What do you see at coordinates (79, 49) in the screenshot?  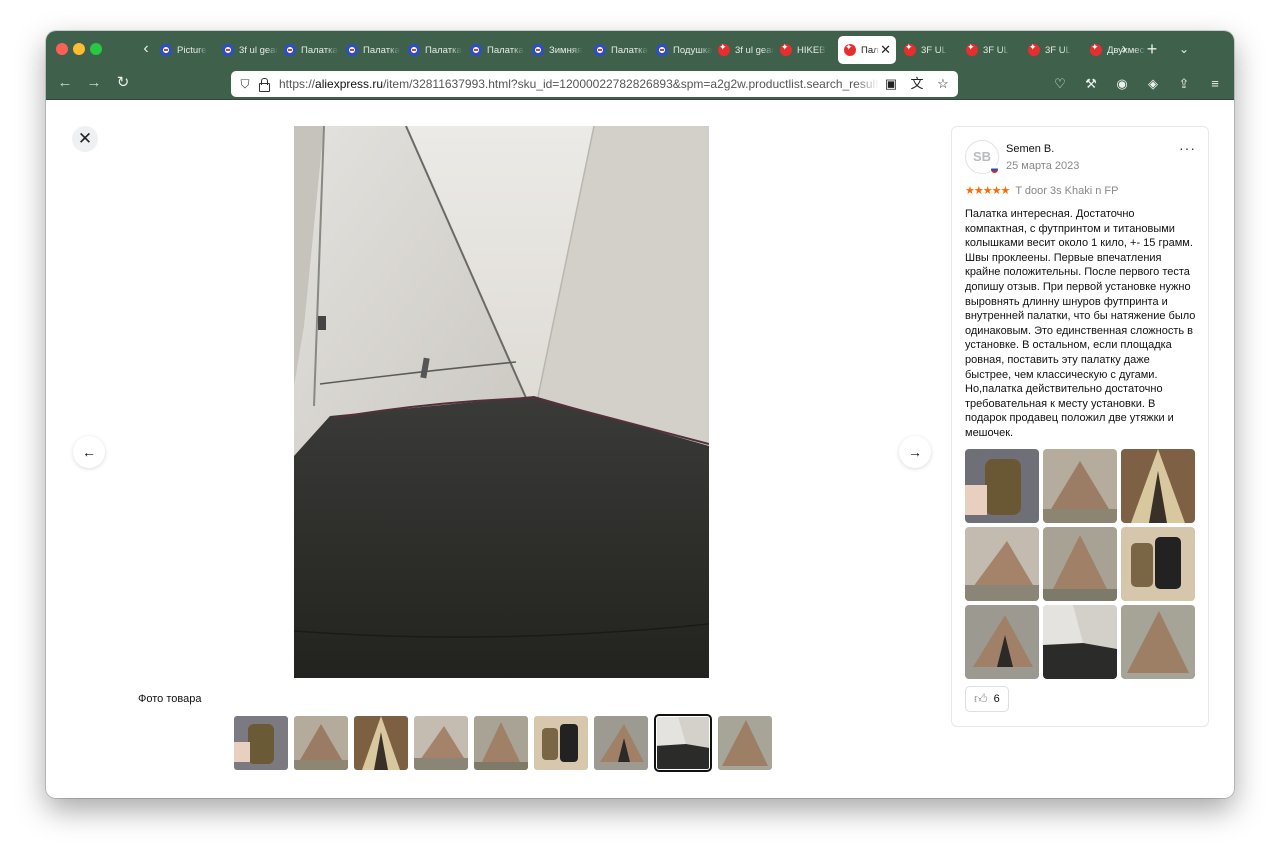 I see `minimize-window-button` at bounding box center [79, 49].